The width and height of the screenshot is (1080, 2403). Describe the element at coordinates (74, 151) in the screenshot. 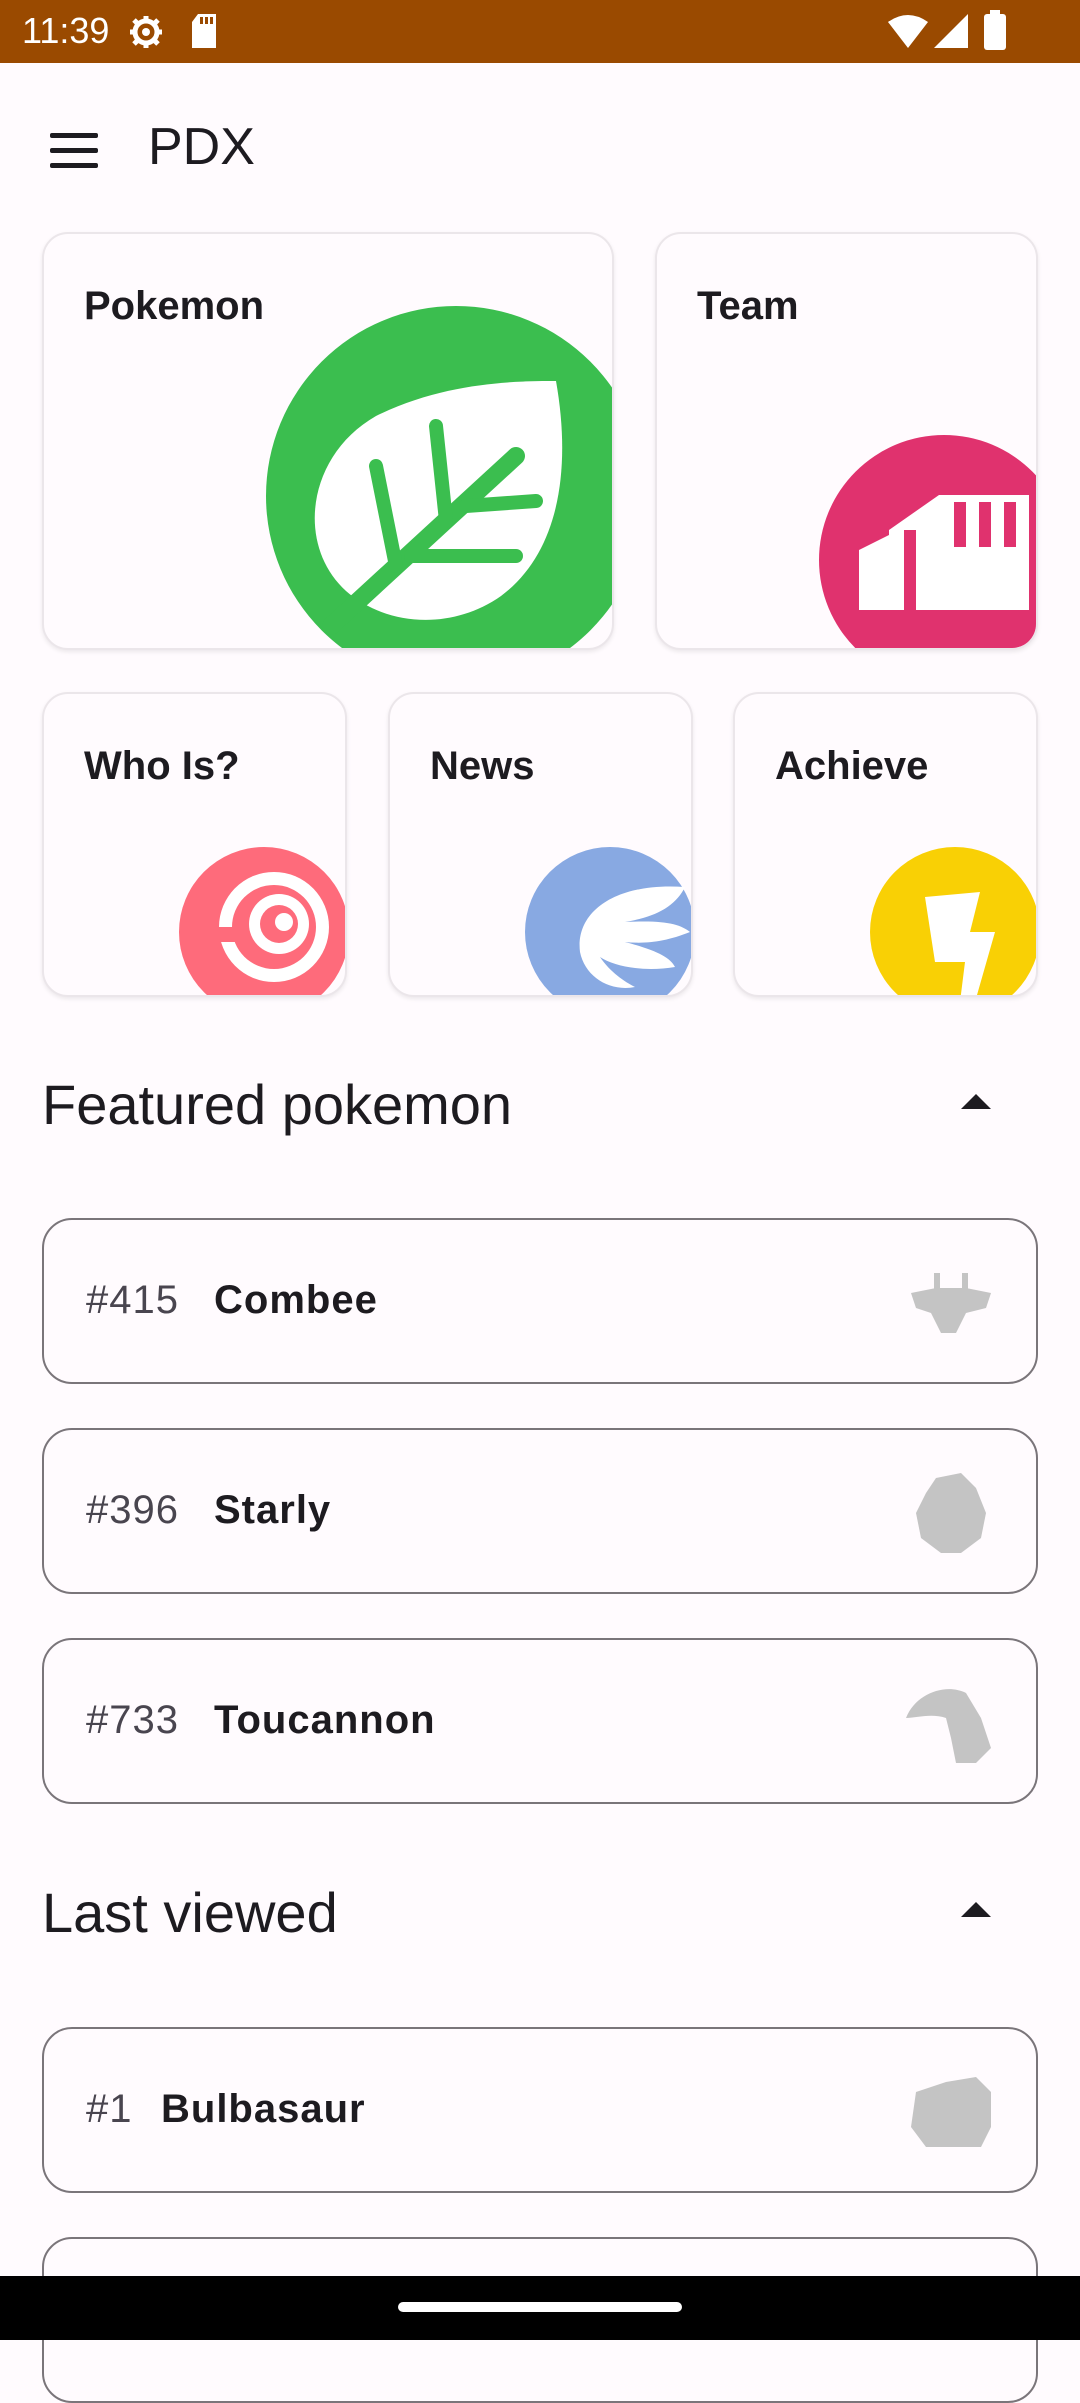

I see `menu-icon` at that location.